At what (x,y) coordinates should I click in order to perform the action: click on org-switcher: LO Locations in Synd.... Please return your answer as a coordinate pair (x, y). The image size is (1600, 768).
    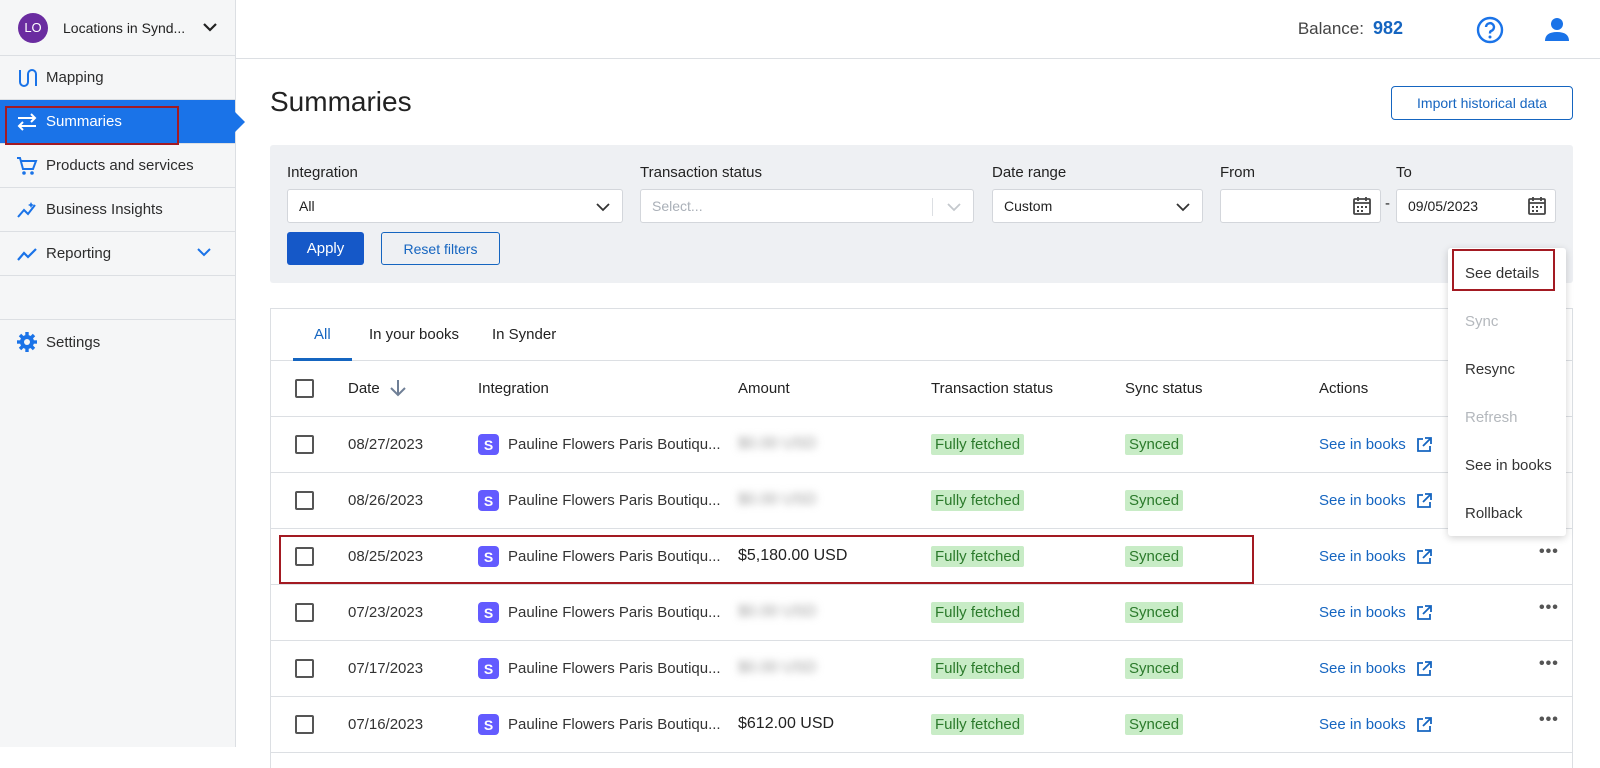
    Looking at the image, I should click on (117, 28).